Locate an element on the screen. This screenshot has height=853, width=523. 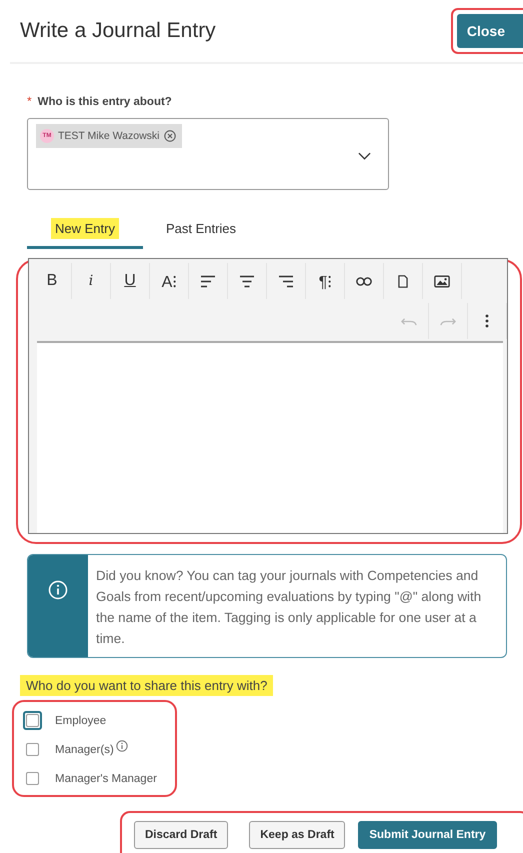
checkbox-label: Employee is located at coordinates (80, 720).